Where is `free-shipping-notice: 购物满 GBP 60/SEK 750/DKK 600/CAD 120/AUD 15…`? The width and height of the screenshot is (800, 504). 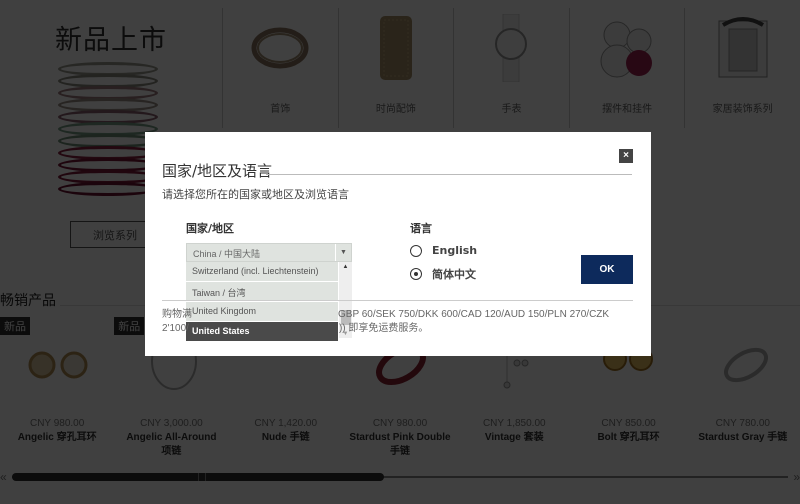
free-shipping-notice: 购物满 GBP 60/SEK 750/DKK 600/CAD 120/AUD 15… is located at coordinates (392, 322).